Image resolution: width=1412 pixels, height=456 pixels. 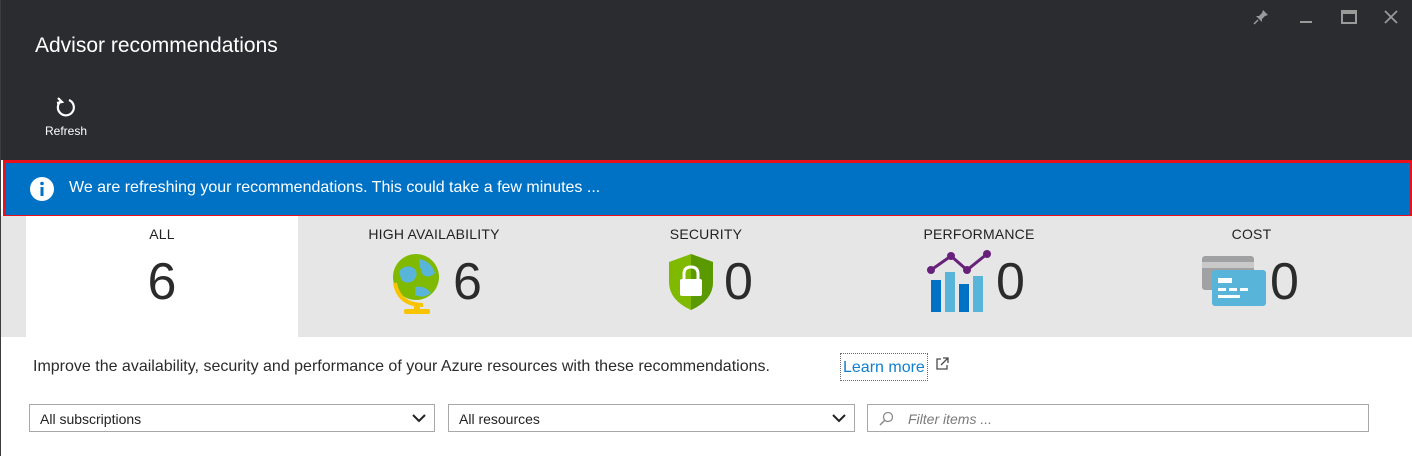 I want to click on shield-lock-icon, so click(x=691, y=282).